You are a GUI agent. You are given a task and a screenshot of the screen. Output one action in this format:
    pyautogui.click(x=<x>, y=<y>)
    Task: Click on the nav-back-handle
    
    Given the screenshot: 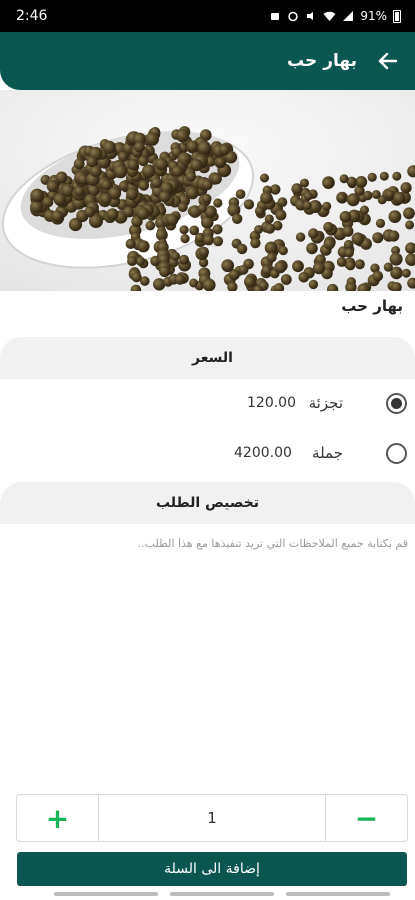 What is the action you would take?
    pyautogui.click(x=106, y=894)
    